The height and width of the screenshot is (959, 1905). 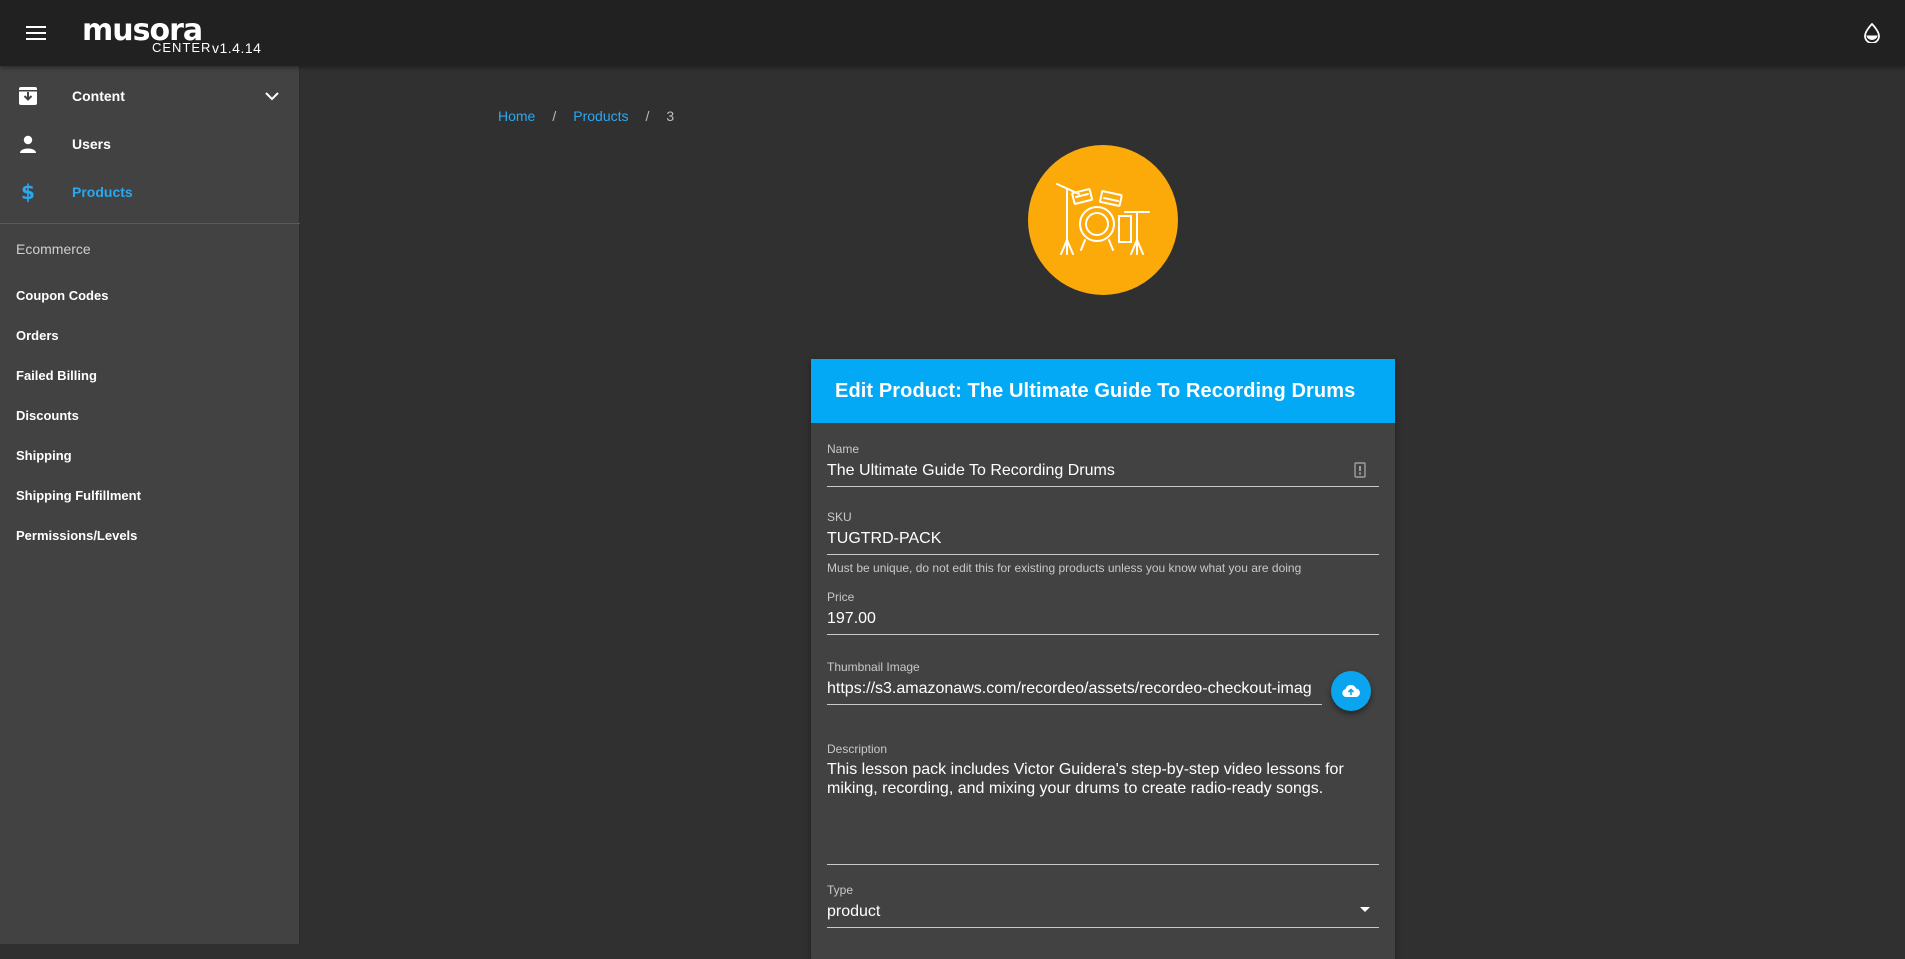 What do you see at coordinates (182, 47) in the screenshot?
I see `logo-subtitle: CENTER` at bounding box center [182, 47].